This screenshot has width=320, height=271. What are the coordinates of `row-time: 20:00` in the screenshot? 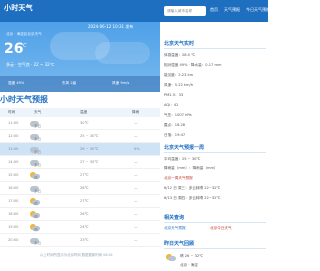 It's located at (13, 240).